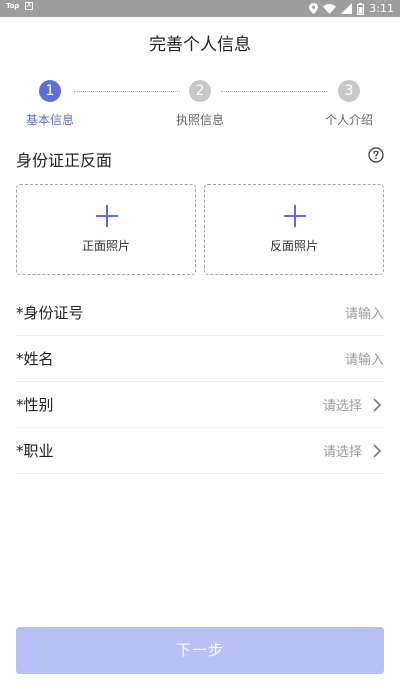 This screenshot has height=690, width=400. I want to click on back-photo-upload: 反面照片, so click(294, 229).